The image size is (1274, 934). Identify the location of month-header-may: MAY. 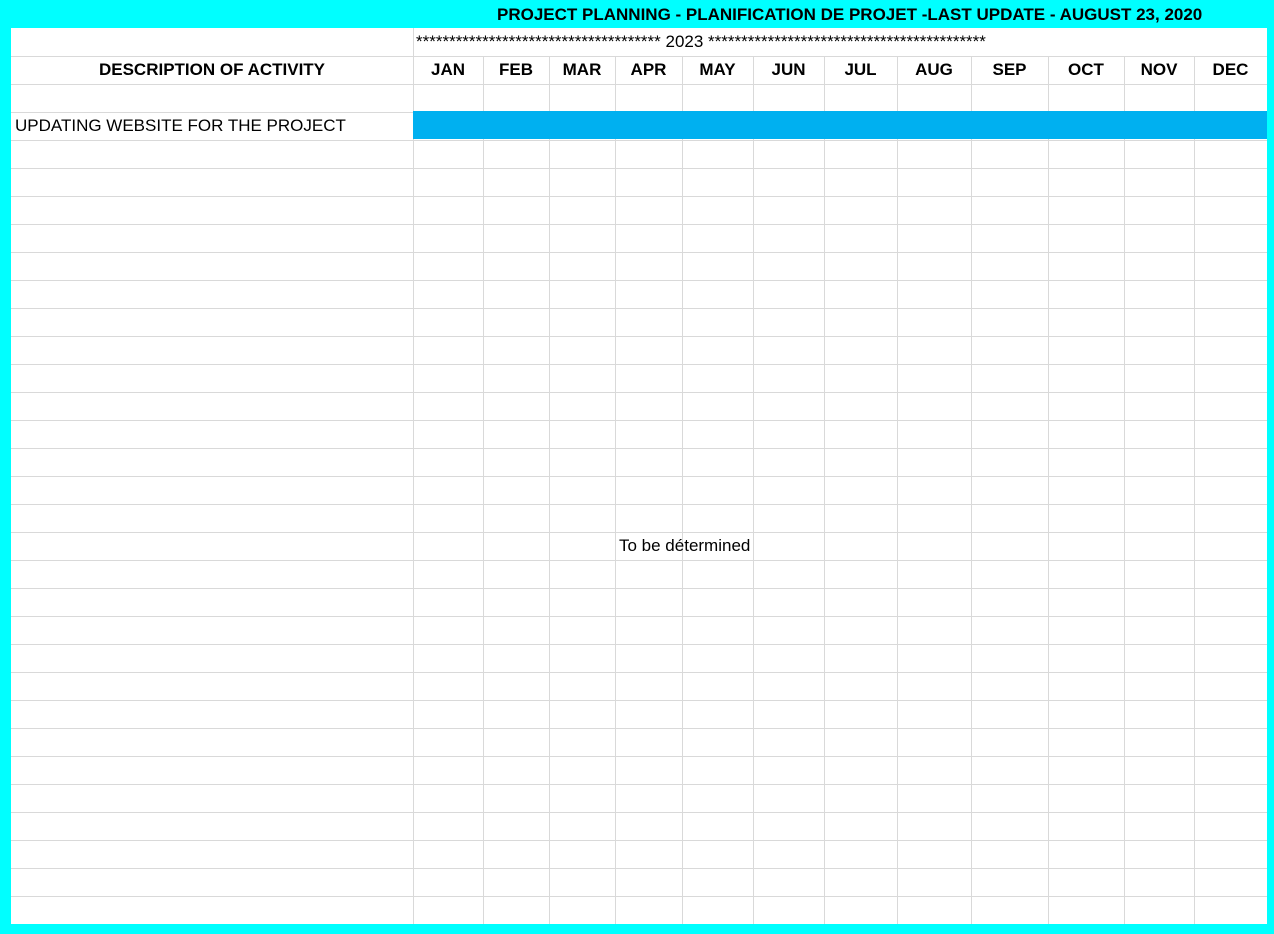
(717, 69).